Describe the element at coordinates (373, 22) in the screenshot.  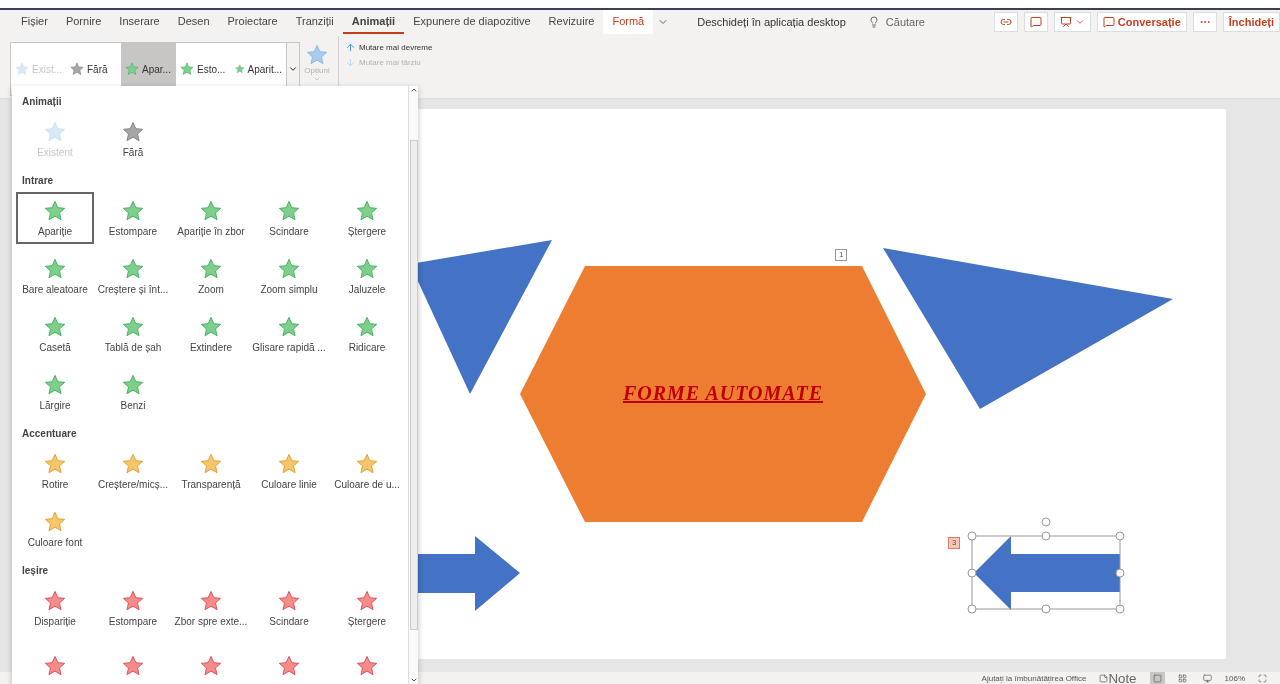
I see `ribbon-tab: Animații` at that location.